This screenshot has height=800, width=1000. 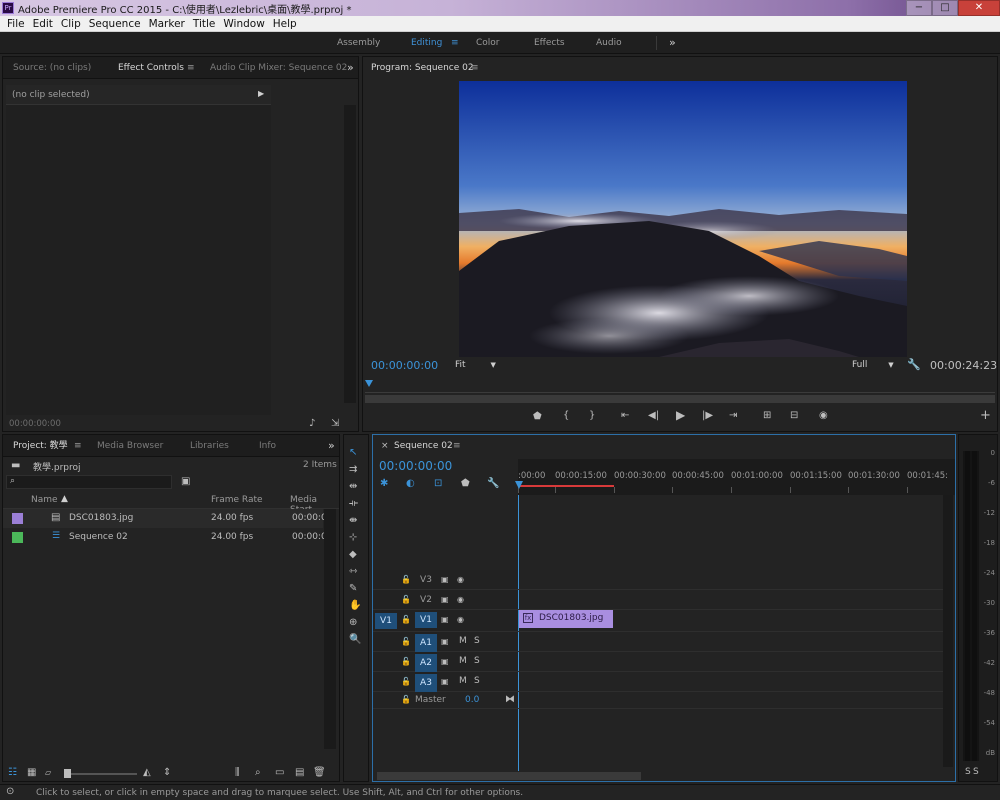 I want to click on track-target-a2: A2, so click(x=426, y=663).